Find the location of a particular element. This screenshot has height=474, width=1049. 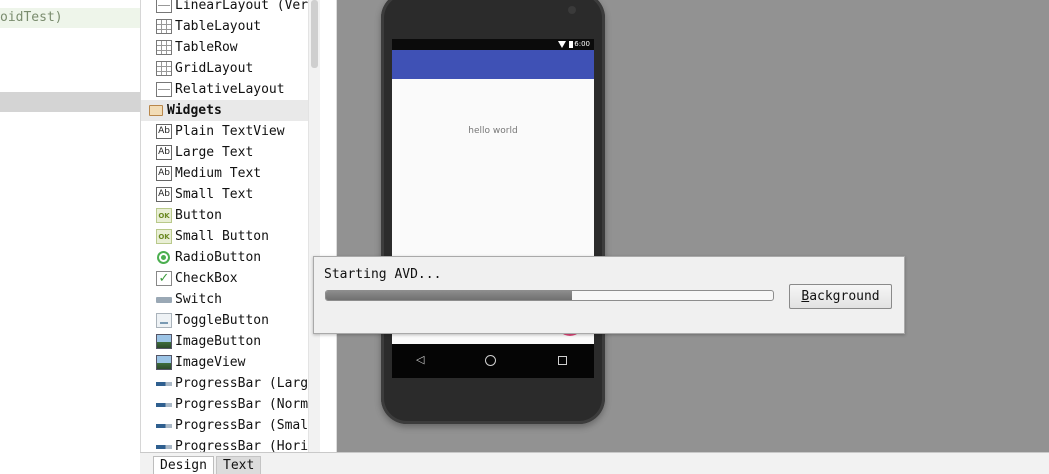

recents-icon is located at coordinates (562, 360).